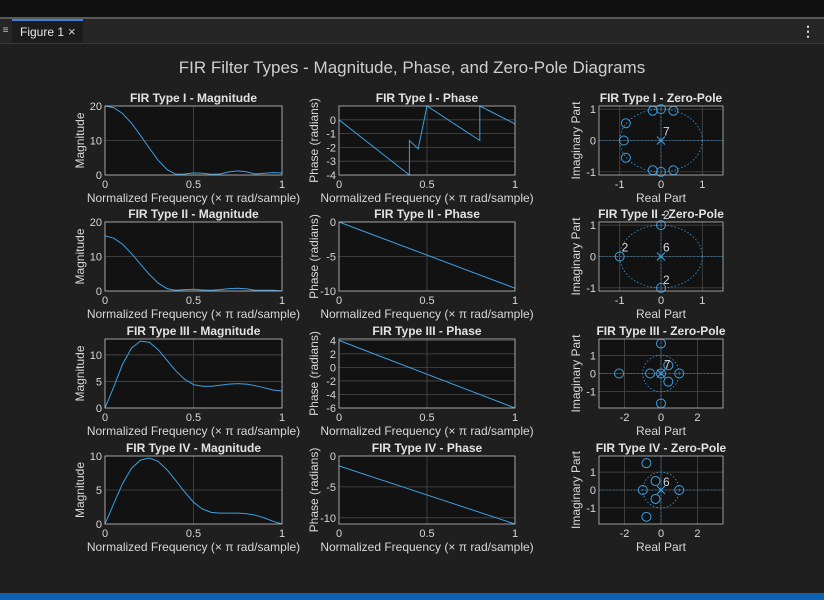  What do you see at coordinates (426, 331) in the screenshot?
I see `chart-title: FIR Type III - Phase` at bounding box center [426, 331].